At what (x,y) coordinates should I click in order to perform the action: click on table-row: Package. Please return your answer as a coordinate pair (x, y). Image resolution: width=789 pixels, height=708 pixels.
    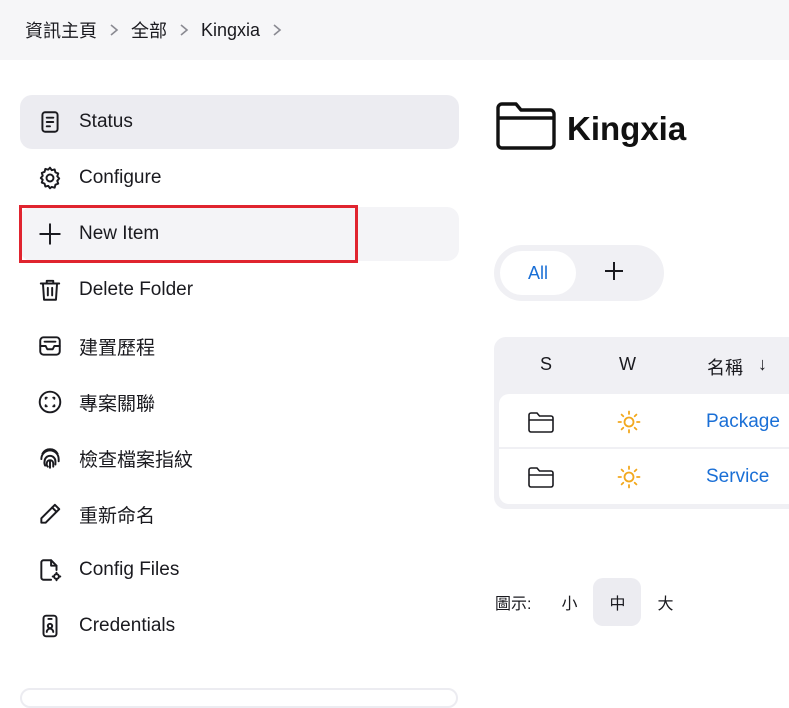
    Looking at the image, I should click on (644, 421).